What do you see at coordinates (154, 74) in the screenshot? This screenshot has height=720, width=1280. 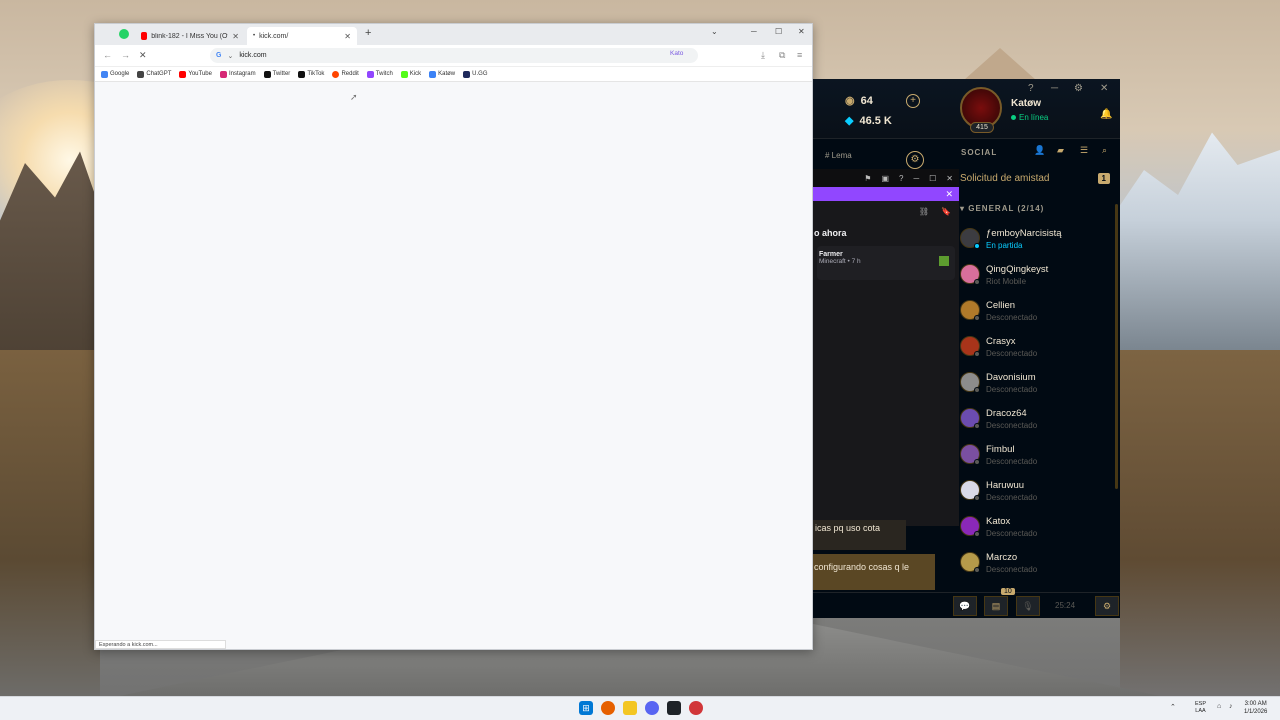 I see `bookmark-chatgpt: ChatGPT` at bounding box center [154, 74].